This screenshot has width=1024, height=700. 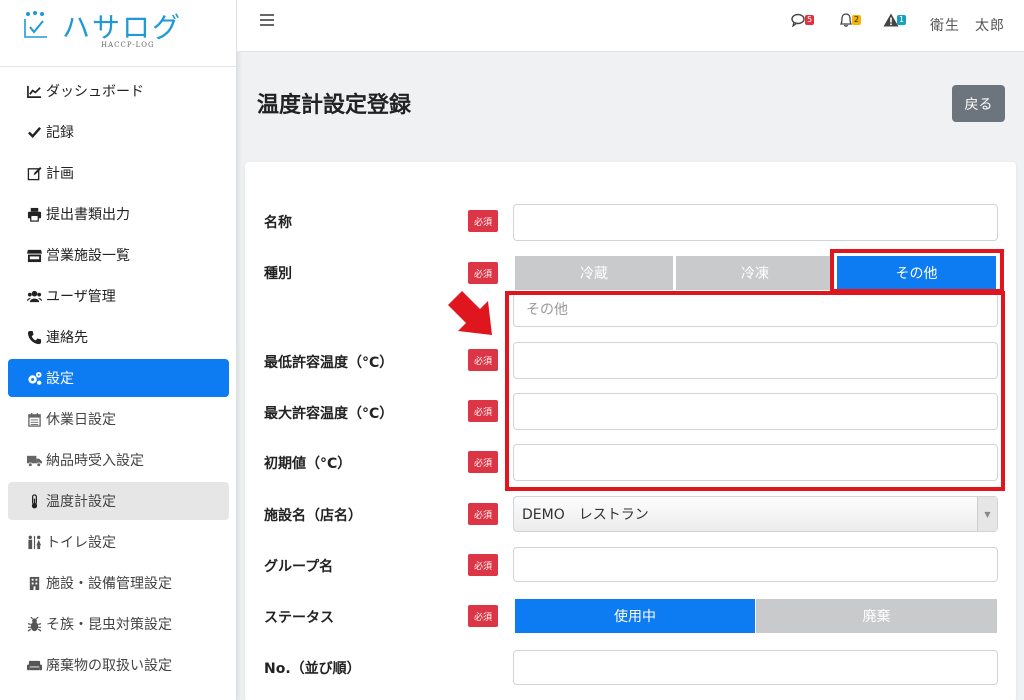 What do you see at coordinates (308, 464) in the screenshot?
I see `initial-value-label: 初期値（°C）` at bounding box center [308, 464].